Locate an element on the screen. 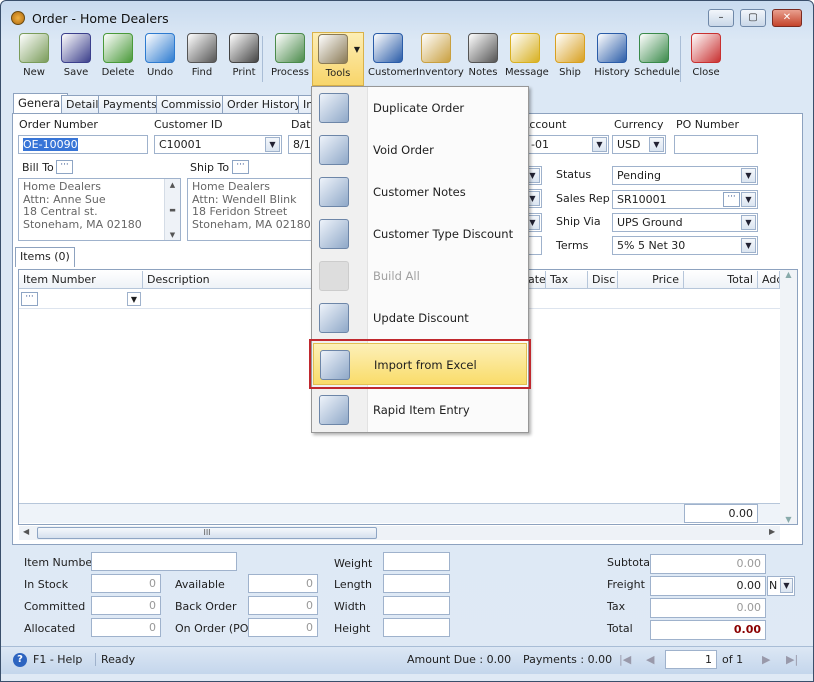  menu-item-duplicate-order: Duplicate Order is located at coordinates (420, 108).